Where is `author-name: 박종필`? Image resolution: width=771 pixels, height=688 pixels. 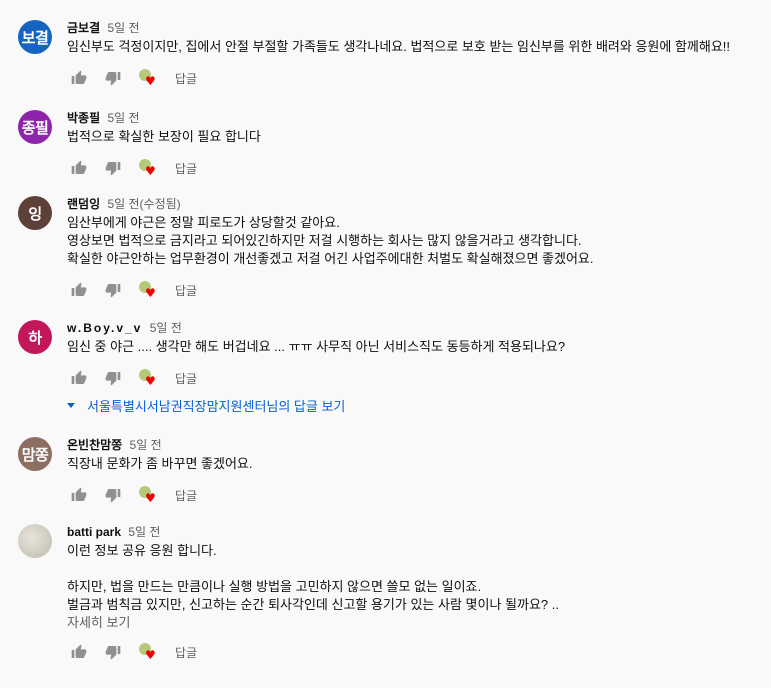 author-name: 박종필 is located at coordinates (83, 118).